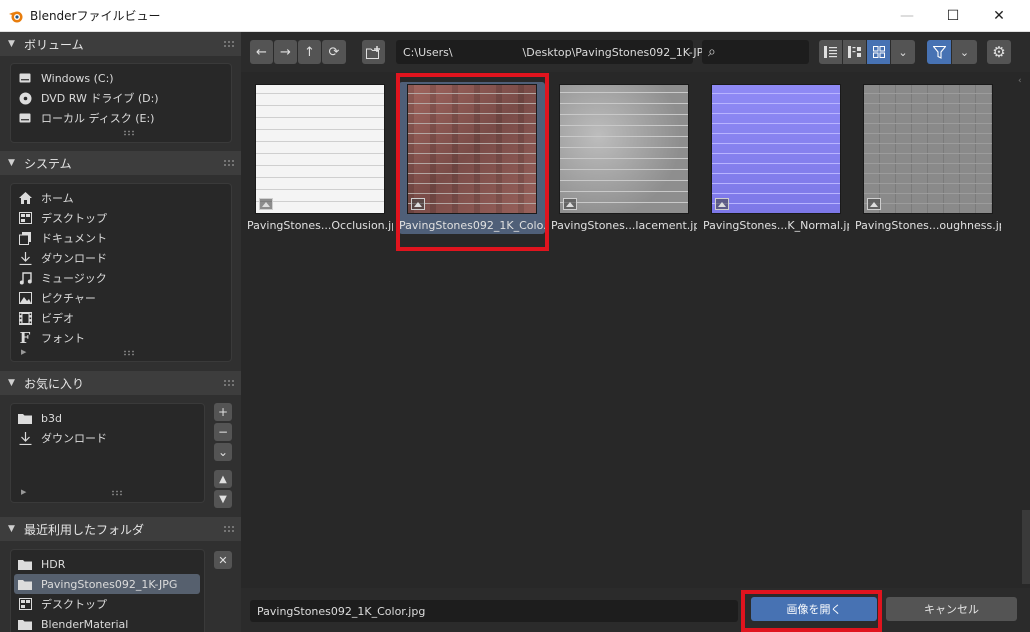 The width and height of the screenshot is (1030, 632). Describe the element at coordinates (928, 225) in the screenshot. I see `file-name: PavingStones...oughness.jpg` at that location.